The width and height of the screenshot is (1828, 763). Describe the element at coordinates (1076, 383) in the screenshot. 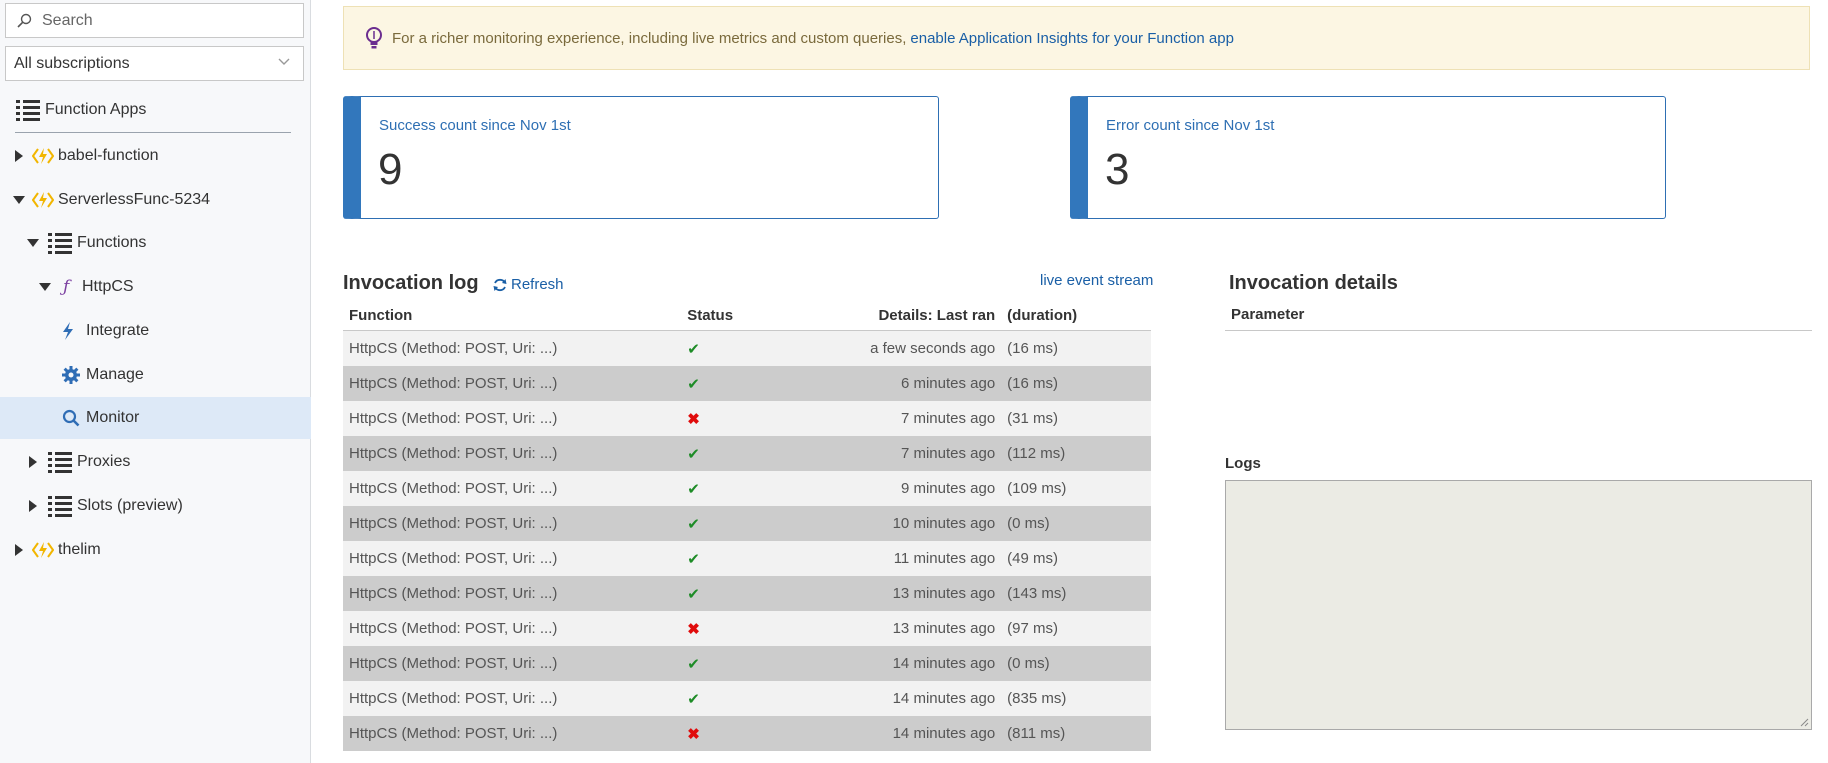

I see `duration-cell: (16 ms)` at that location.